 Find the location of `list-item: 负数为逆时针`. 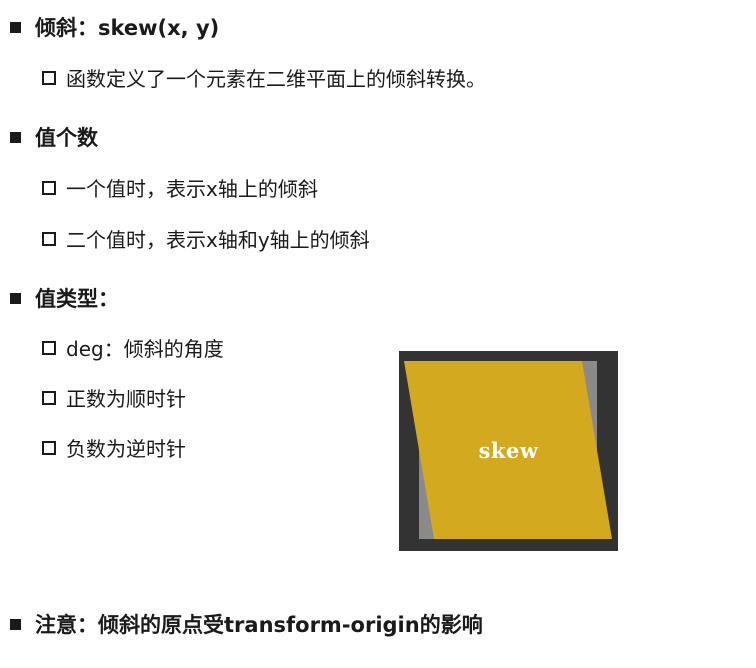

list-item: 负数为逆时针 is located at coordinates (114, 447).